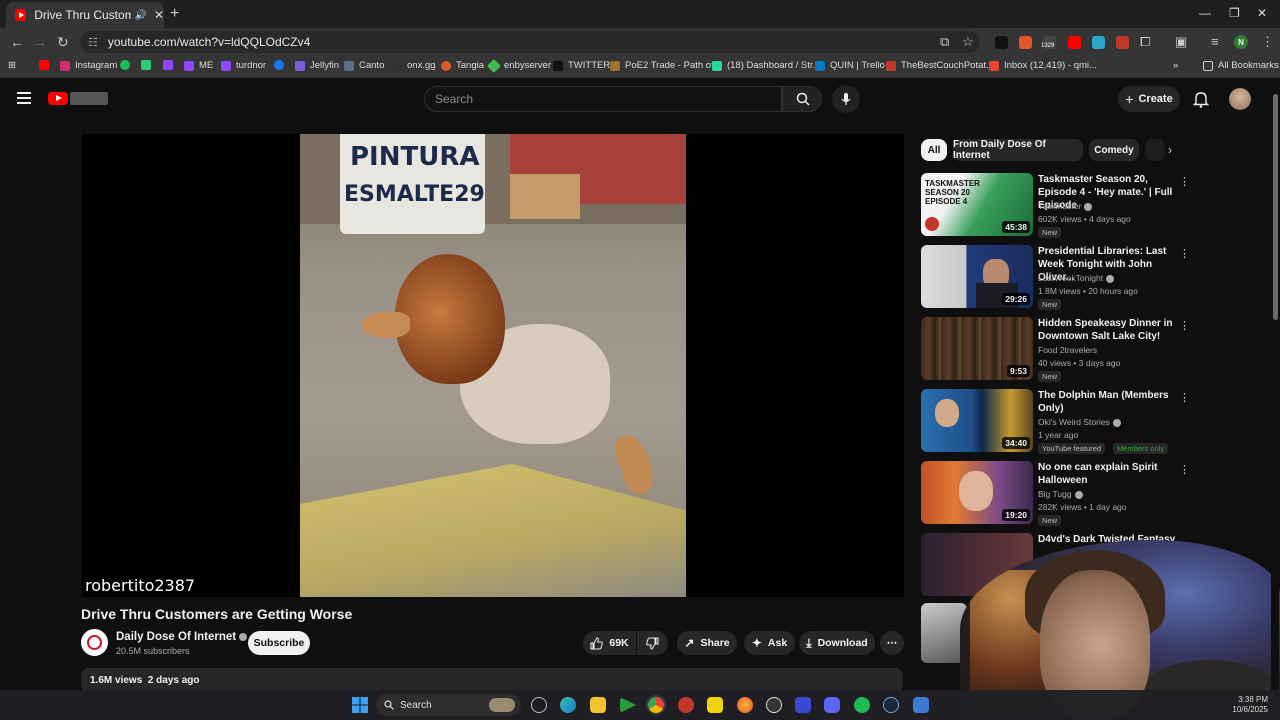 The height and width of the screenshot is (720, 1280). Describe the element at coordinates (360, 705) in the screenshot. I see `windows-start-icon` at that location.